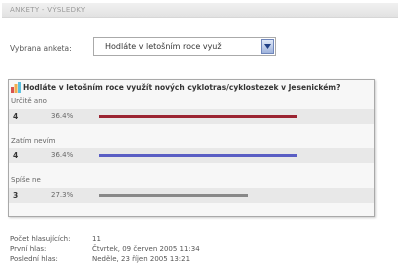  I want to click on header-bar: ANKETY - VÝSLEDKY, so click(200, 10).